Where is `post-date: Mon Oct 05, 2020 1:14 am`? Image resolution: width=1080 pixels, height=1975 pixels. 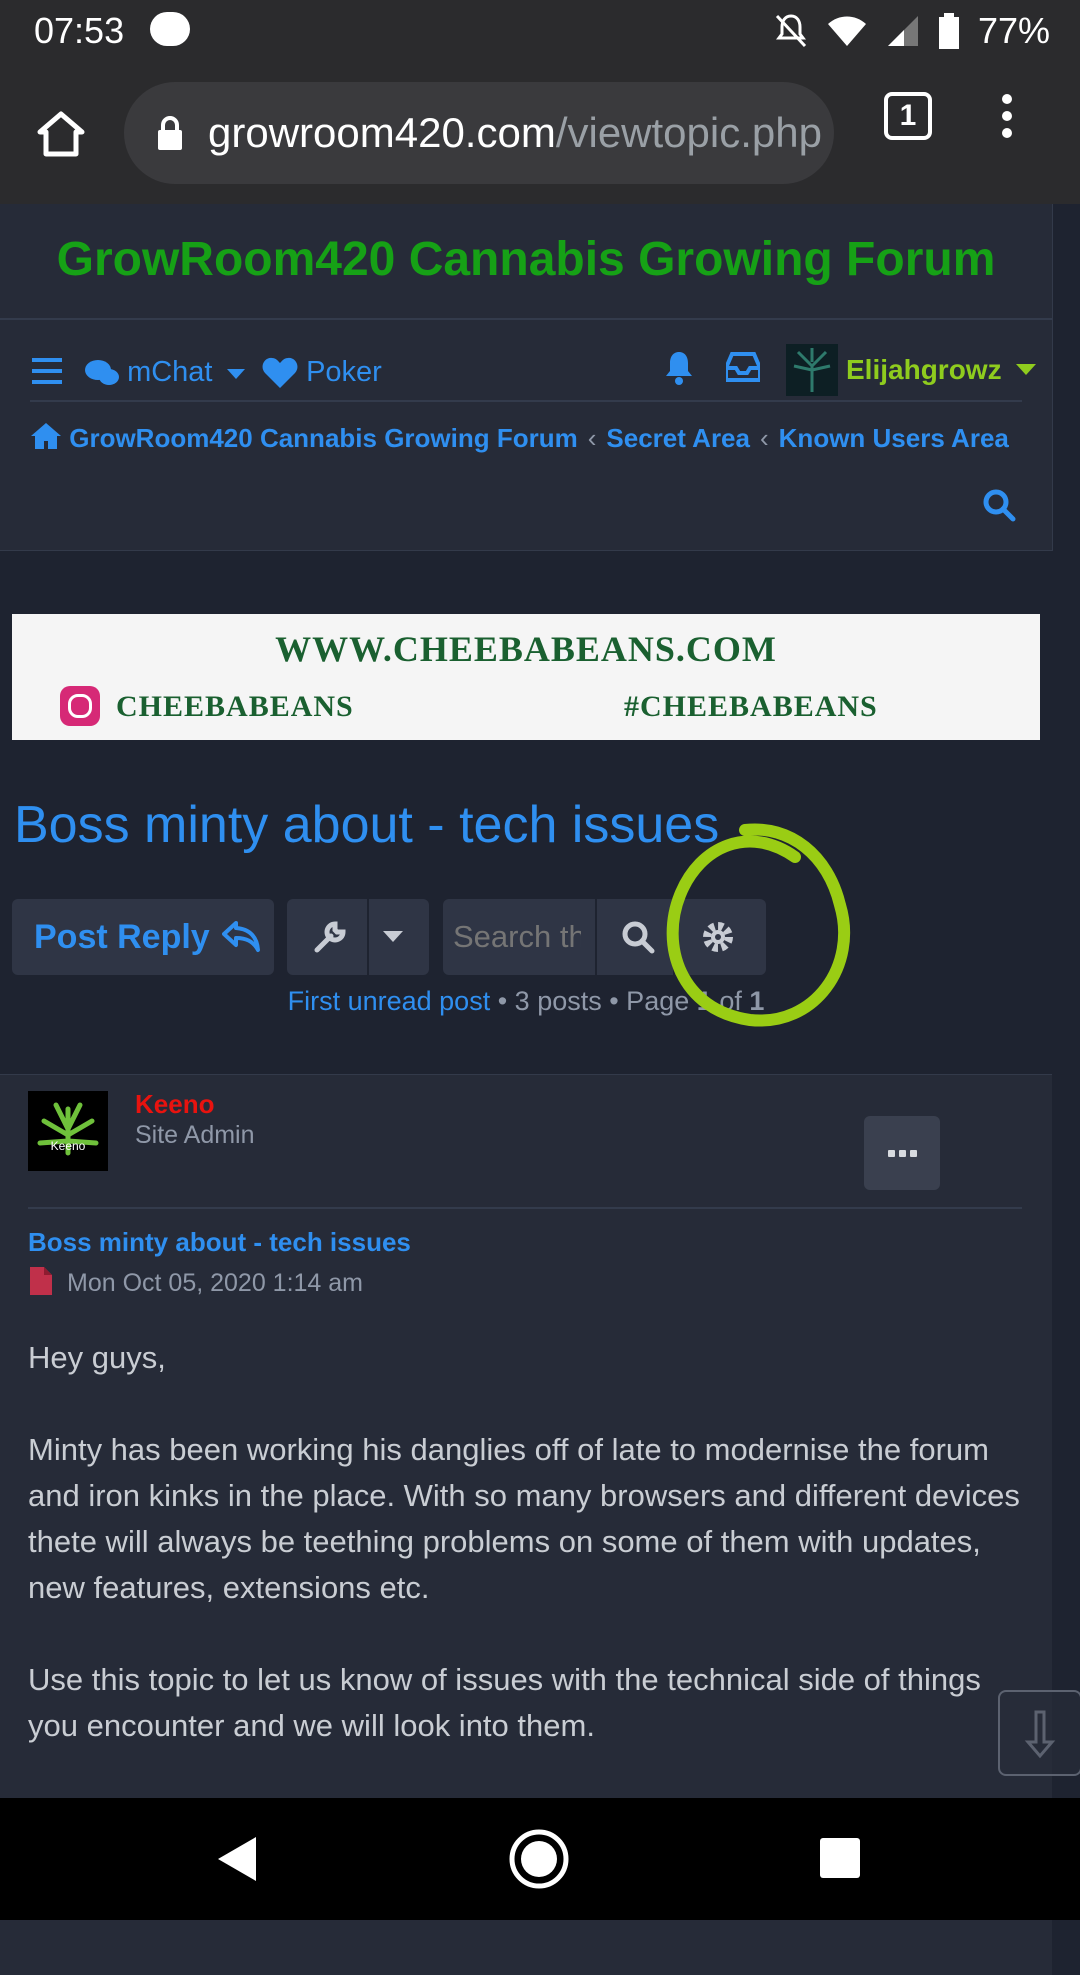 post-date: Mon Oct 05, 2020 1:14 am is located at coordinates (215, 1283).